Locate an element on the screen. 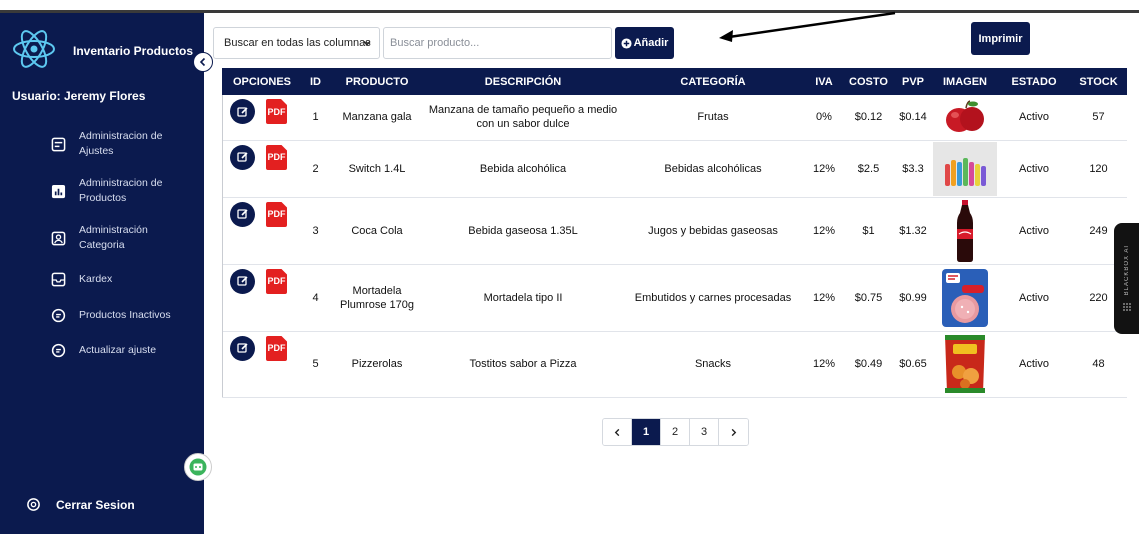 This screenshot has height=534, width=1139. settings-box-icon is located at coordinates (58, 144).